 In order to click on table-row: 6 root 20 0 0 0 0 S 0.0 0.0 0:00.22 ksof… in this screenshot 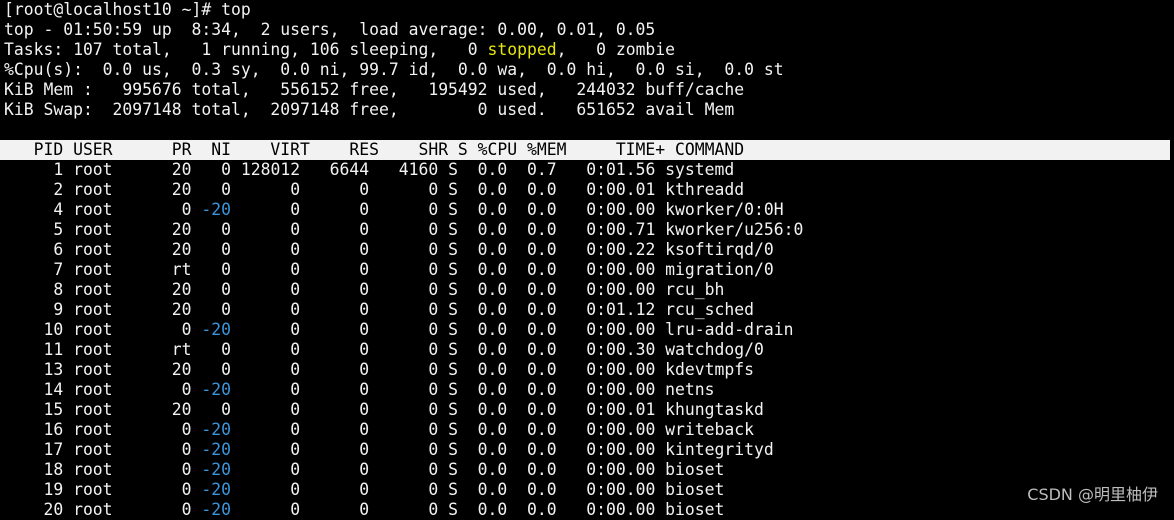, I will do `click(589, 250)`.